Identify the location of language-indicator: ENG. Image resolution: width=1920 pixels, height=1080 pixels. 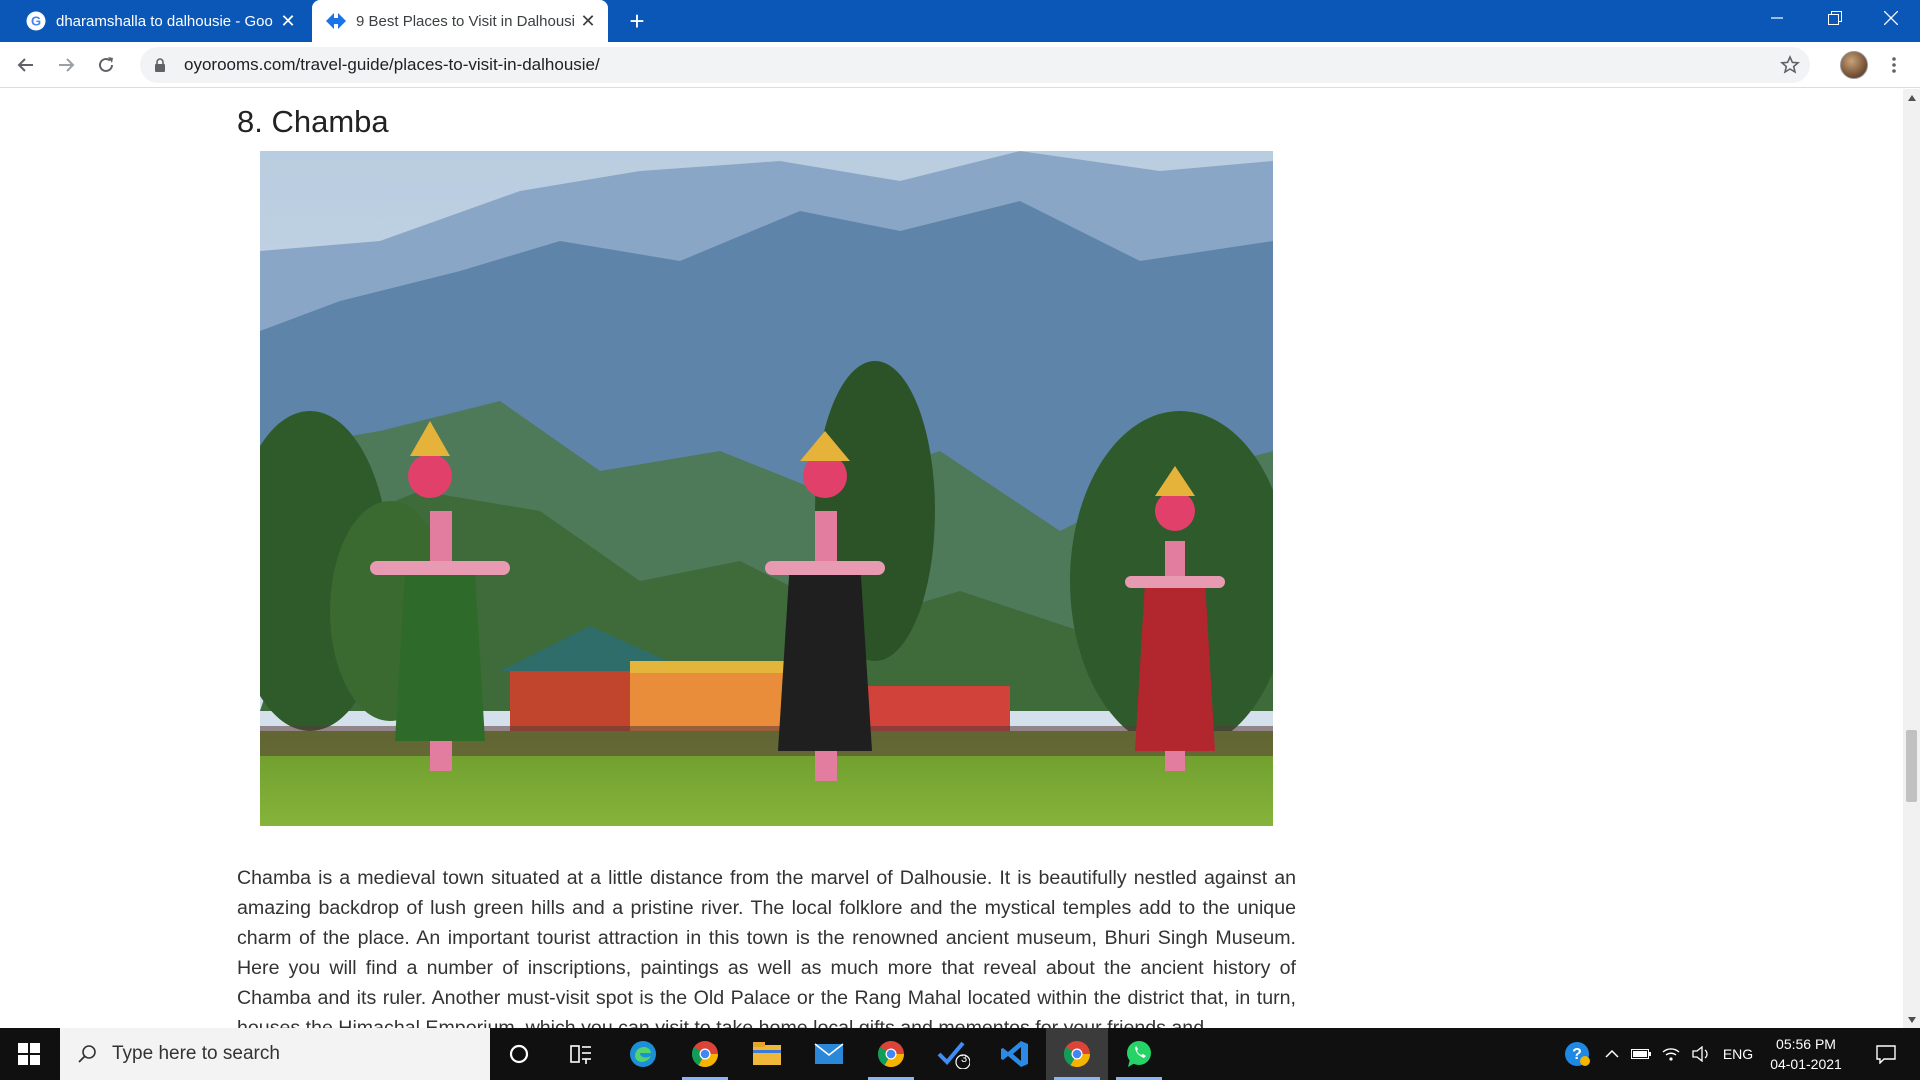
(1738, 1054).